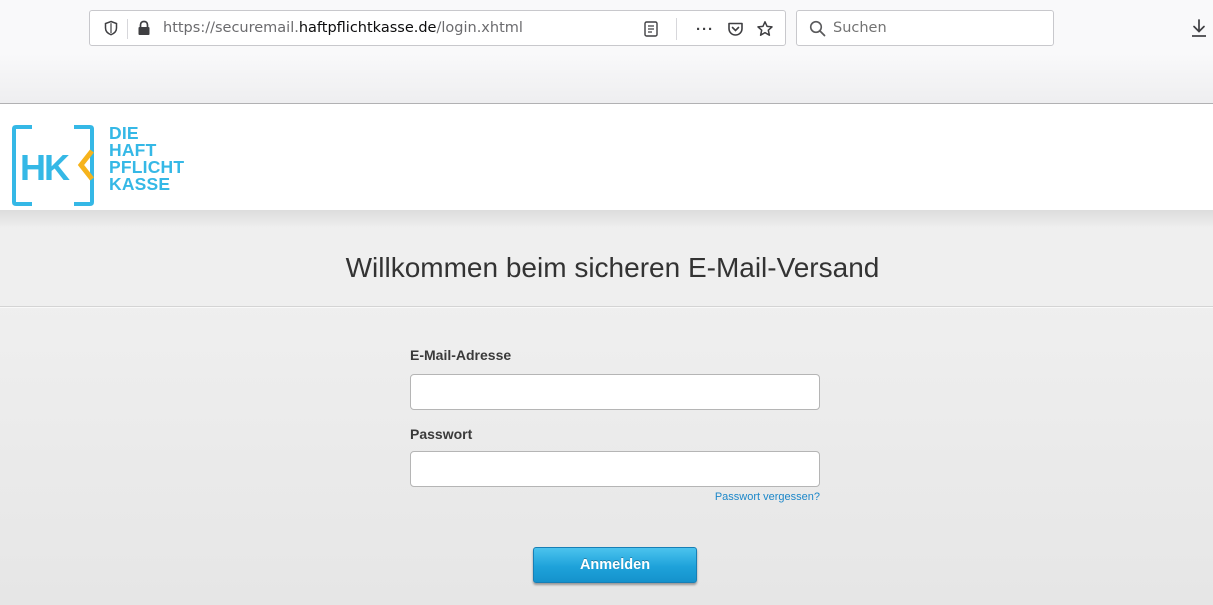 The image size is (1213, 605). What do you see at coordinates (615, 565) in the screenshot?
I see `login-button: Anmelden` at bounding box center [615, 565].